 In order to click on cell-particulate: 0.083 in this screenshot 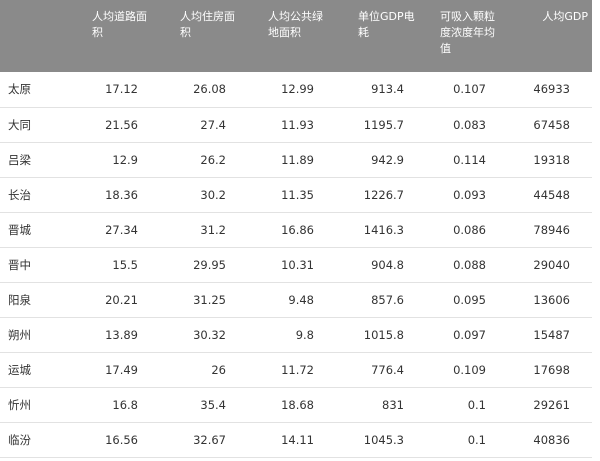, I will do `click(467, 125)`.